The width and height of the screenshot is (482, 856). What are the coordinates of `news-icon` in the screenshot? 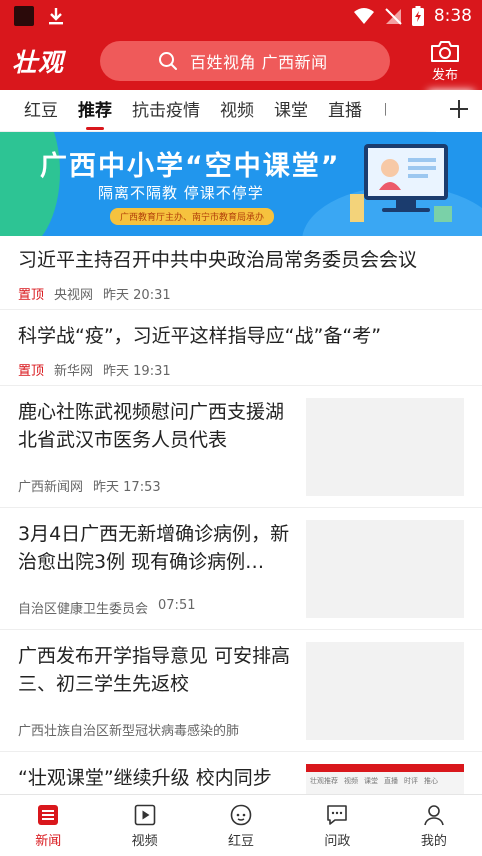 It's located at (48, 816).